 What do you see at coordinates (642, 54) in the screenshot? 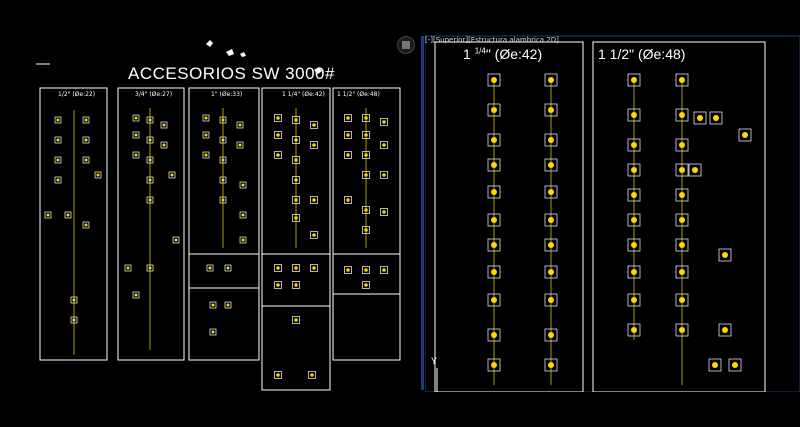
I see `right-header-one-half: 1 1/2" (Øe:48)` at bounding box center [642, 54].